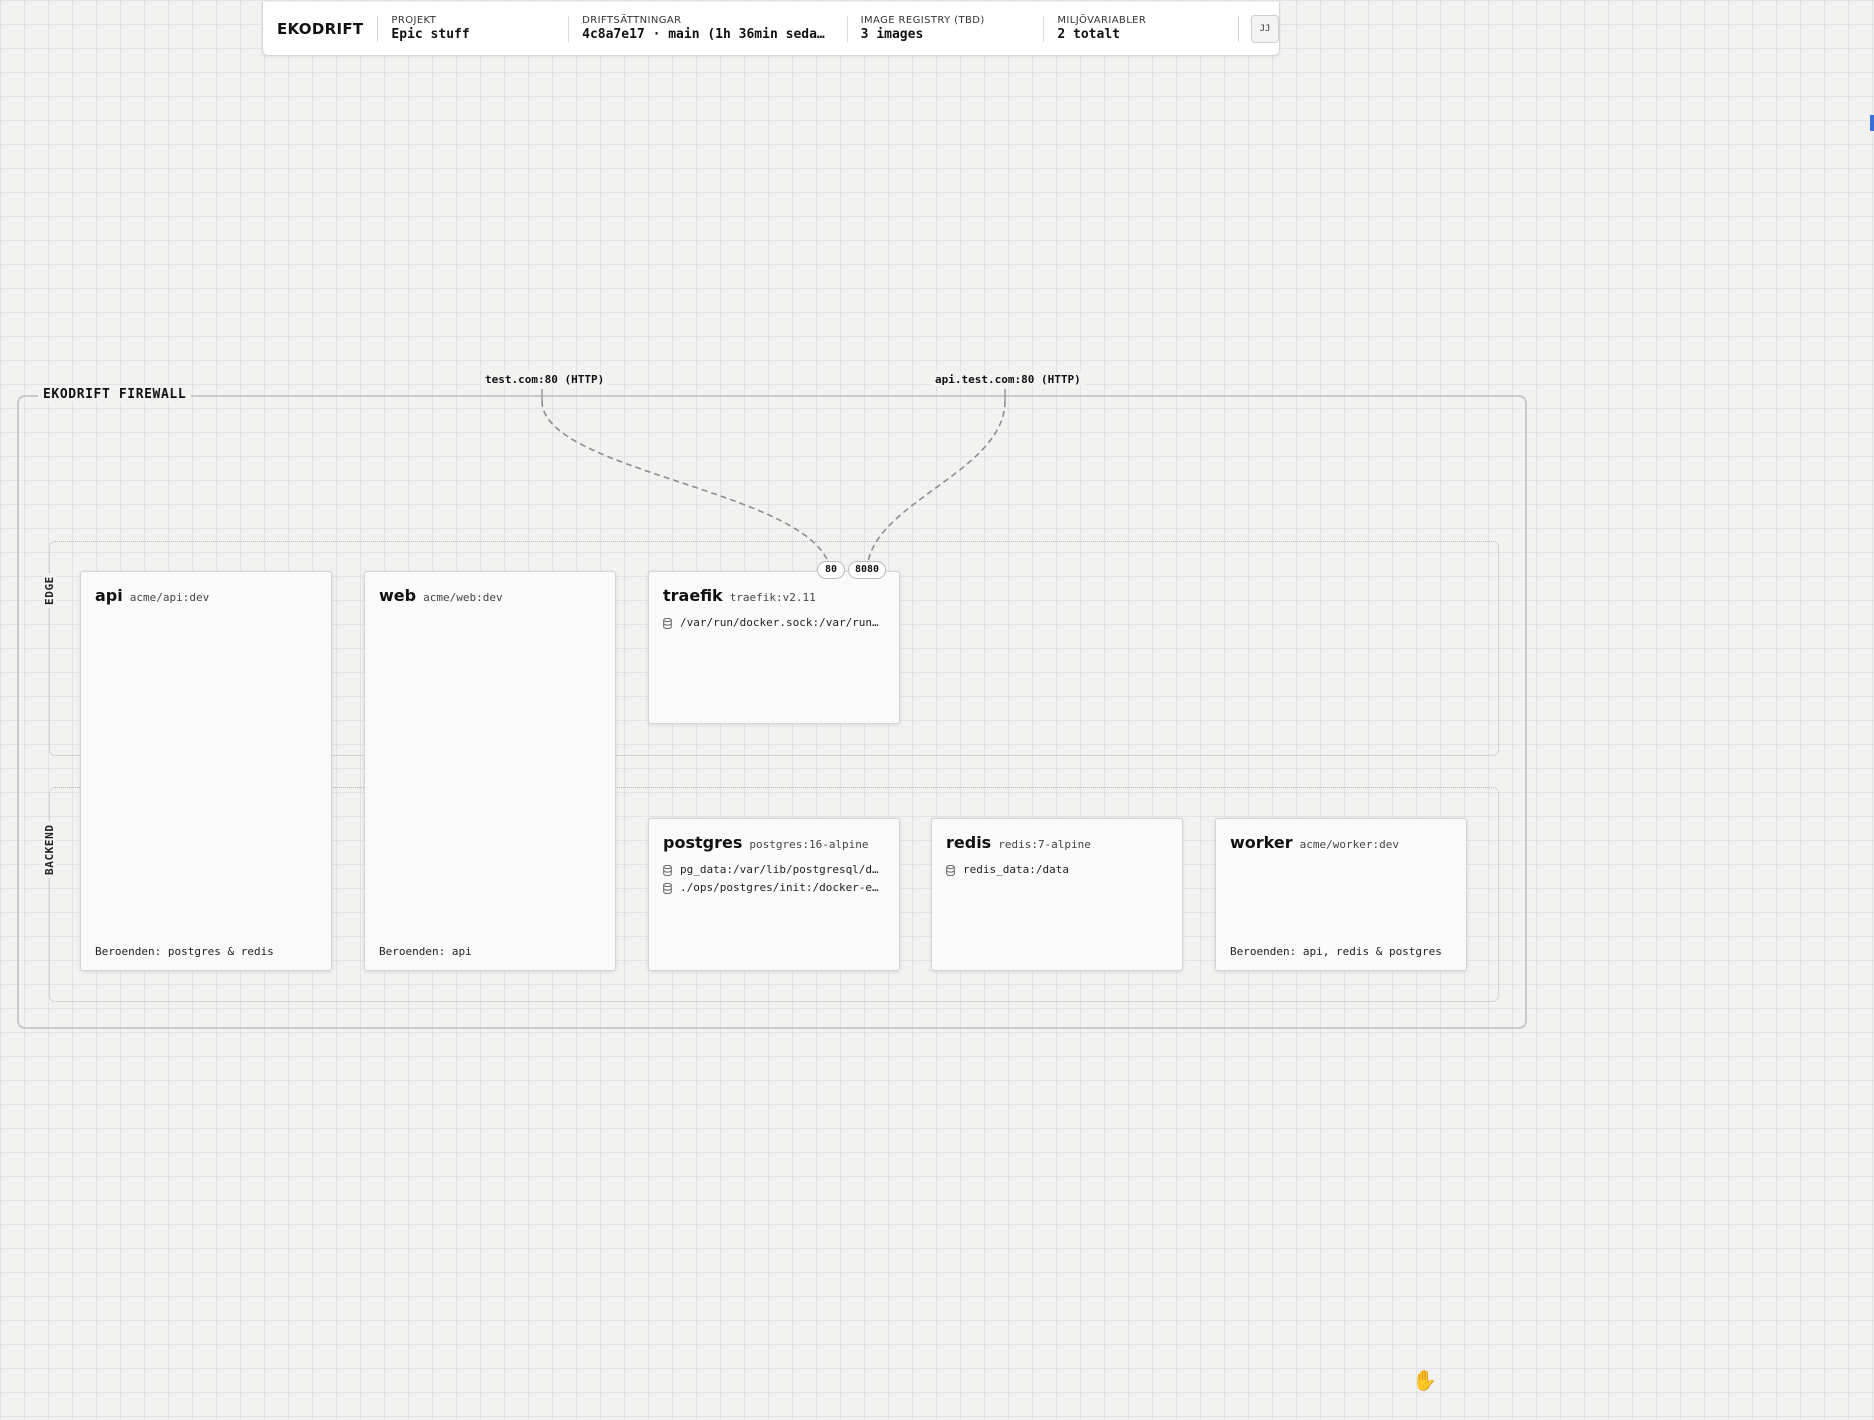 This screenshot has height=1420, width=1874. Describe the element at coordinates (831, 570) in the screenshot. I see `port-badge-80: 80` at that location.